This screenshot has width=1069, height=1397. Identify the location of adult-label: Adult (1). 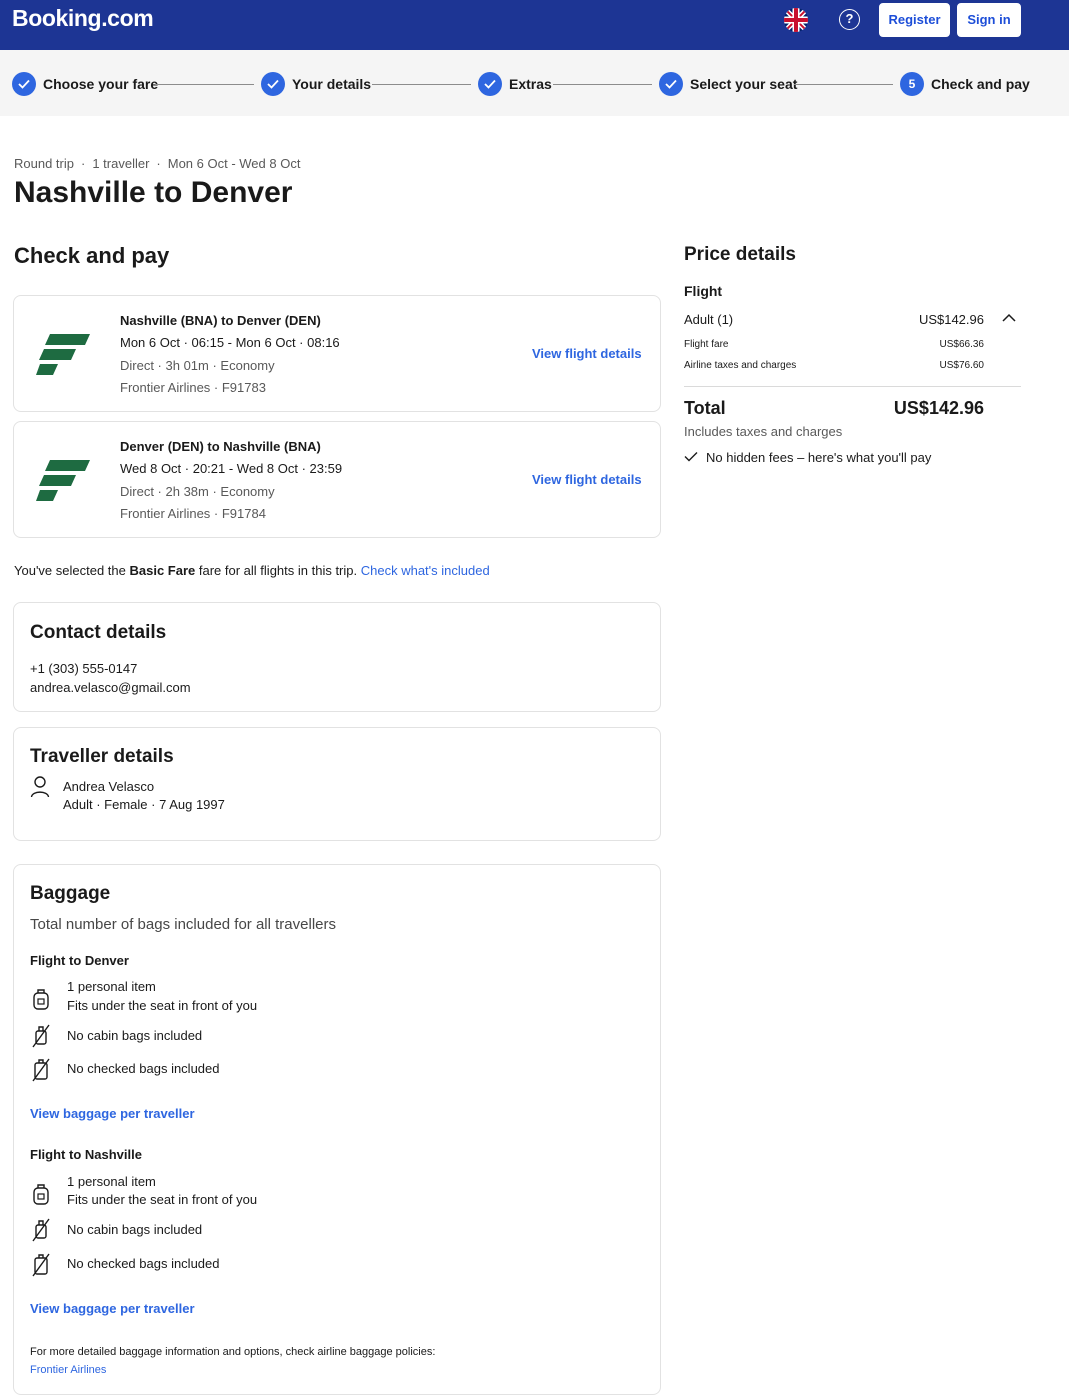
(709, 319).